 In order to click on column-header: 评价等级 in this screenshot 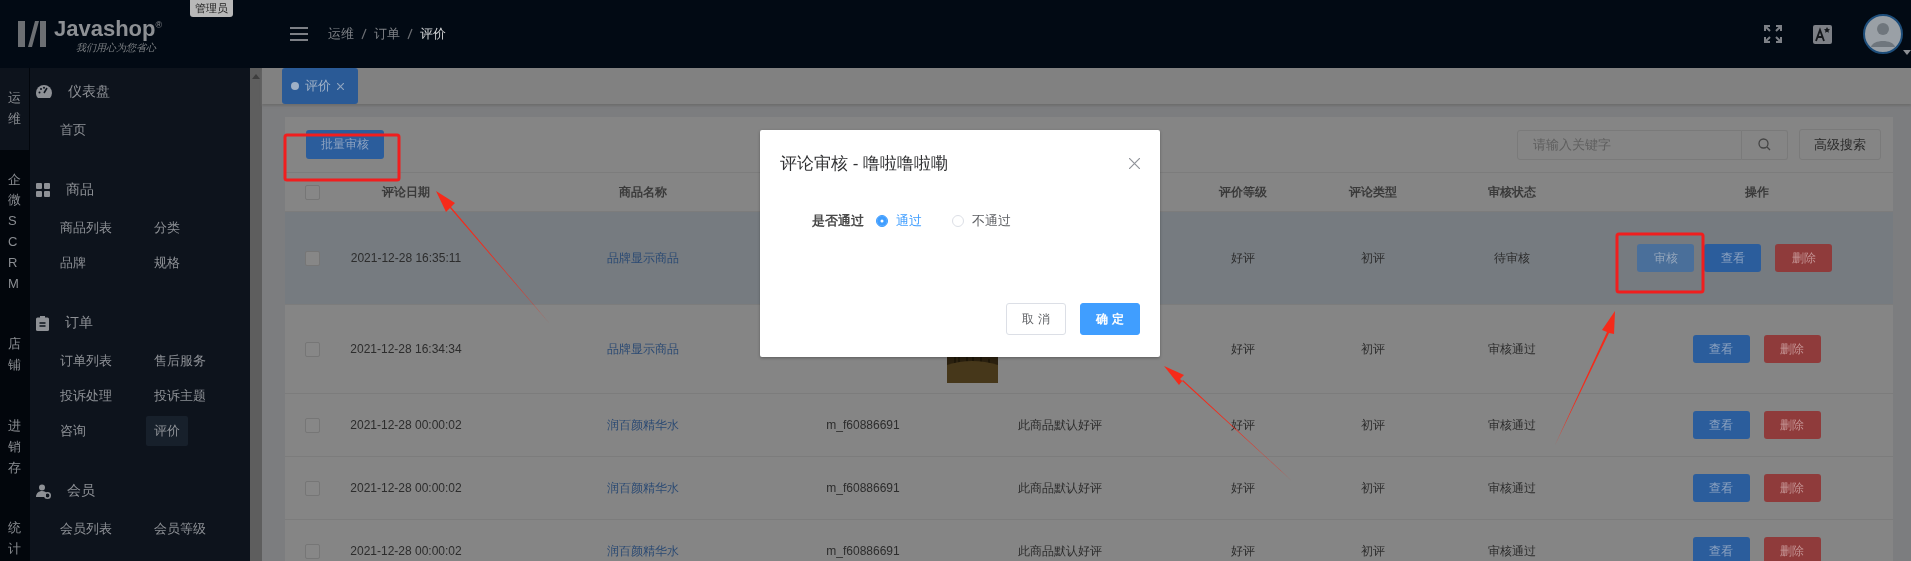, I will do `click(1243, 192)`.